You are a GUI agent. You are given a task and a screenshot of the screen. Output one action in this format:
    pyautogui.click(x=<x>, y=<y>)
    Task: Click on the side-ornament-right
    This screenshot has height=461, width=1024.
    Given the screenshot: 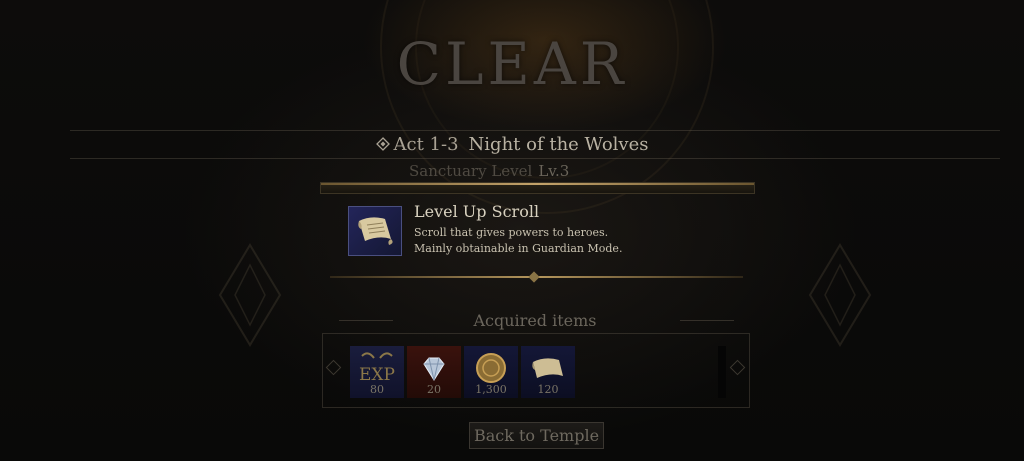 What is the action you would take?
    pyautogui.click(x=840, y=295)
    